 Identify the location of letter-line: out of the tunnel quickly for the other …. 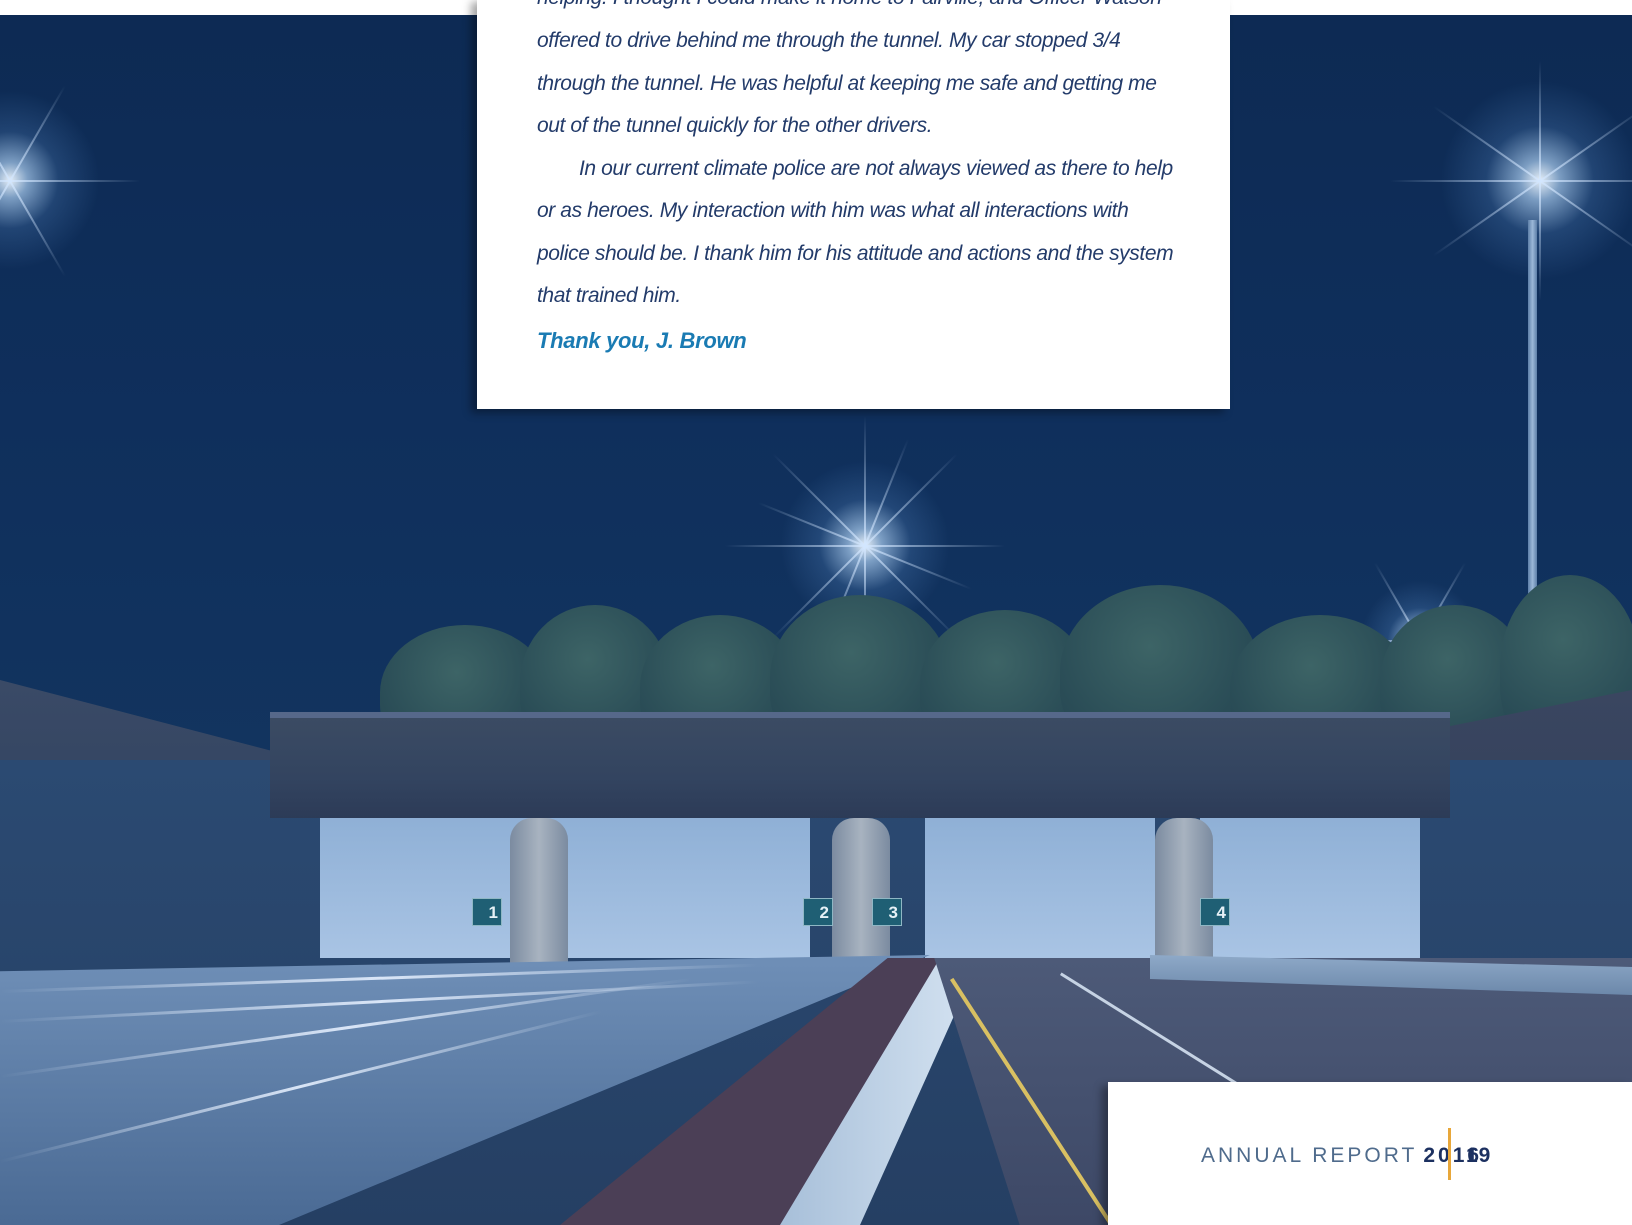
(735, 125).